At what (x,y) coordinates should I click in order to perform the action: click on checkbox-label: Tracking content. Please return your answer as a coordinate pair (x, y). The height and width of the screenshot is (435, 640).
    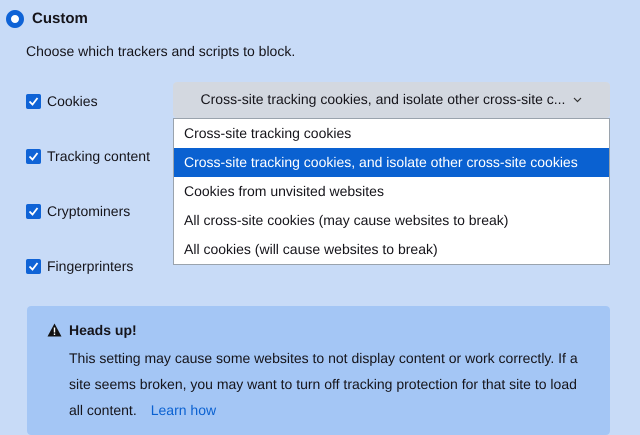
    Looking at the image, I should click on (98, 156).